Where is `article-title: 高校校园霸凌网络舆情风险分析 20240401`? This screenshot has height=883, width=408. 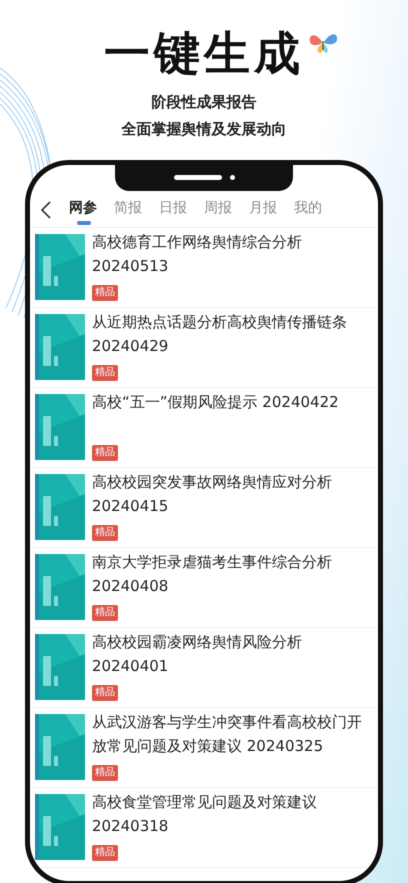
article-title: 高校校园霸凌网络舆情风险分析 20240401 is located at coordinates (230, 654).